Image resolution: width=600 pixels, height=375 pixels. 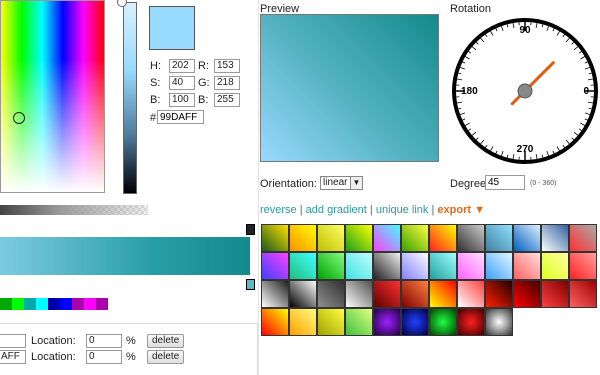 I want to click on gradient-stop-marker-bottom, so click(x=250, y=284).